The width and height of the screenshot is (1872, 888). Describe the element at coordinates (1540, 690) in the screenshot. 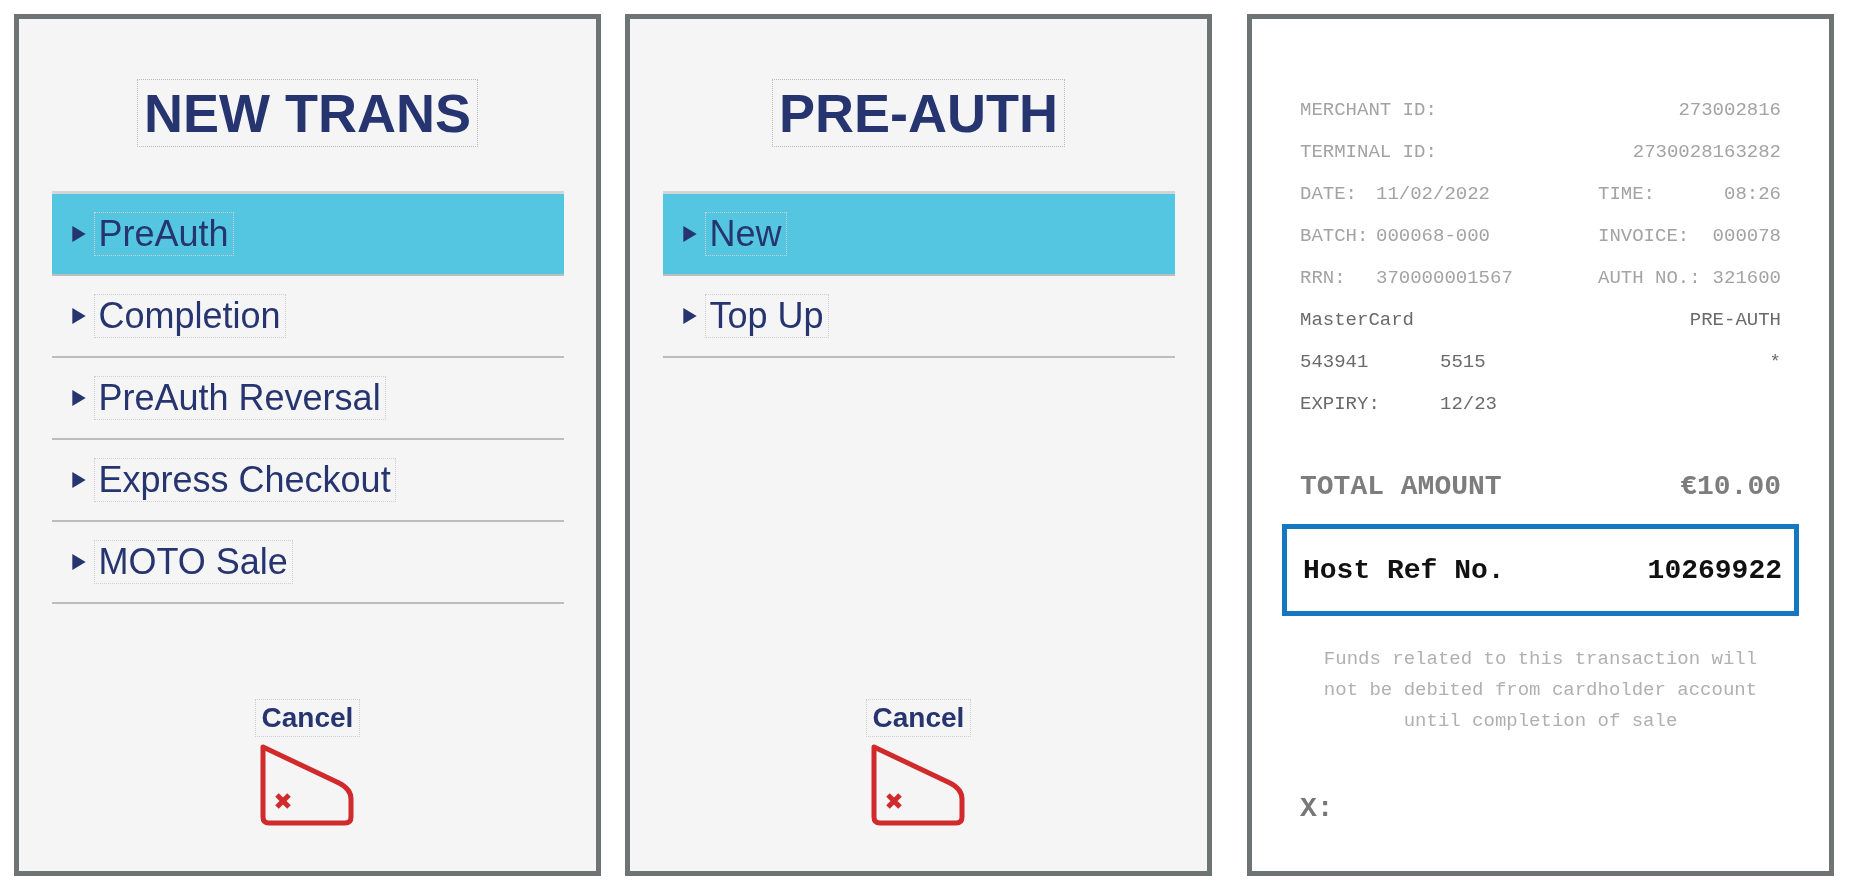

I see `receipt-note: Funds related to this transaction will not be debited from cardholder account until completion of sale` at that location.